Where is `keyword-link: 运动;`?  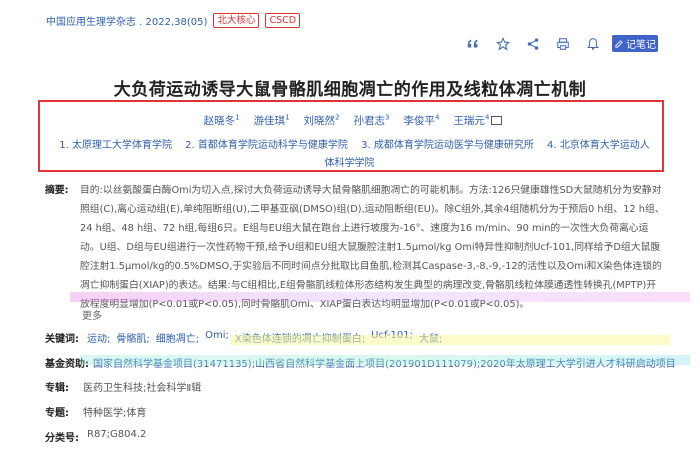 keyword-link: 运动; is located at coordinates (98, 337).